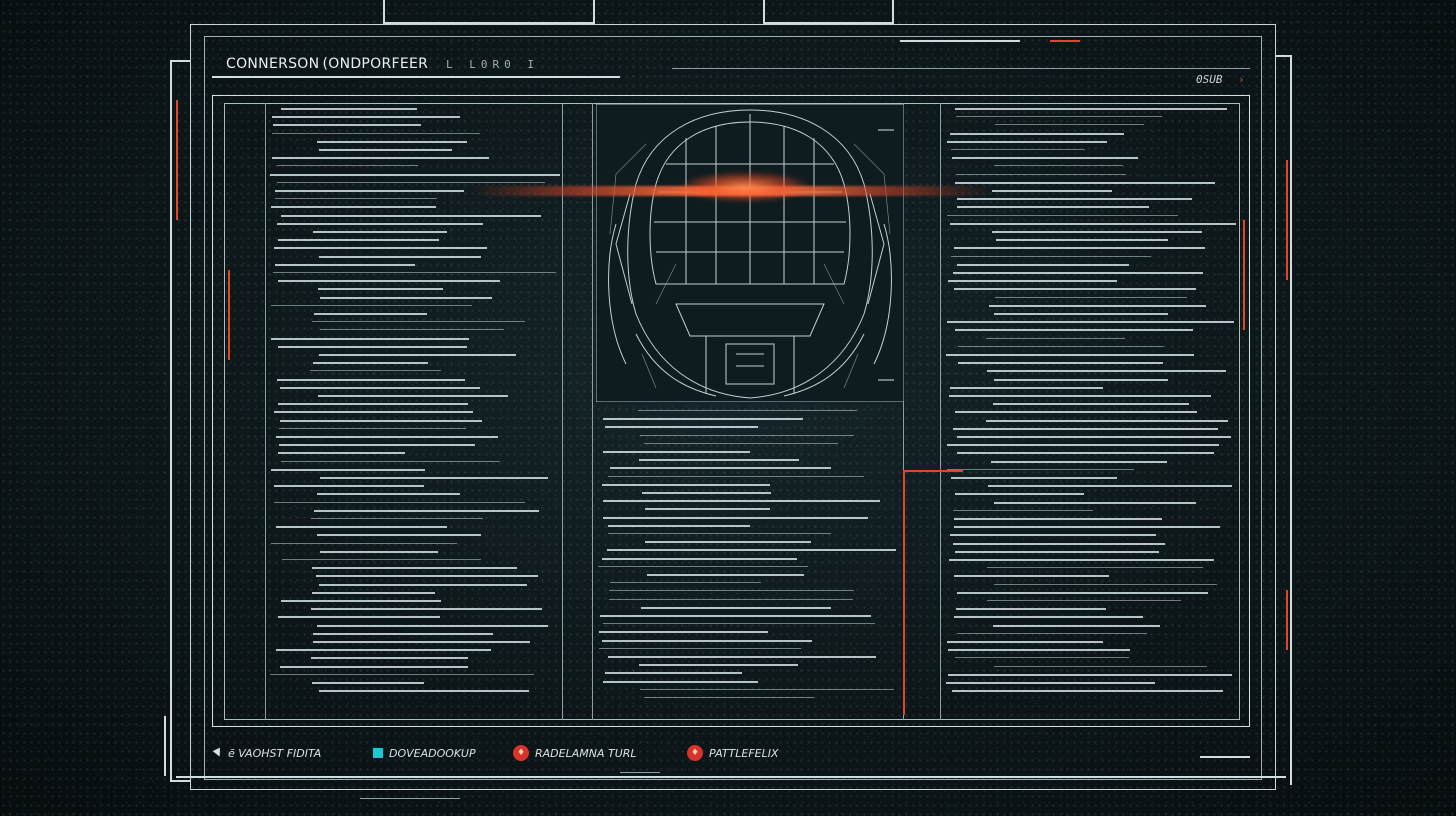 This screenshot has height=816, width=1456. I want to click on red-circle-icon: ♦, so click(521, 753).